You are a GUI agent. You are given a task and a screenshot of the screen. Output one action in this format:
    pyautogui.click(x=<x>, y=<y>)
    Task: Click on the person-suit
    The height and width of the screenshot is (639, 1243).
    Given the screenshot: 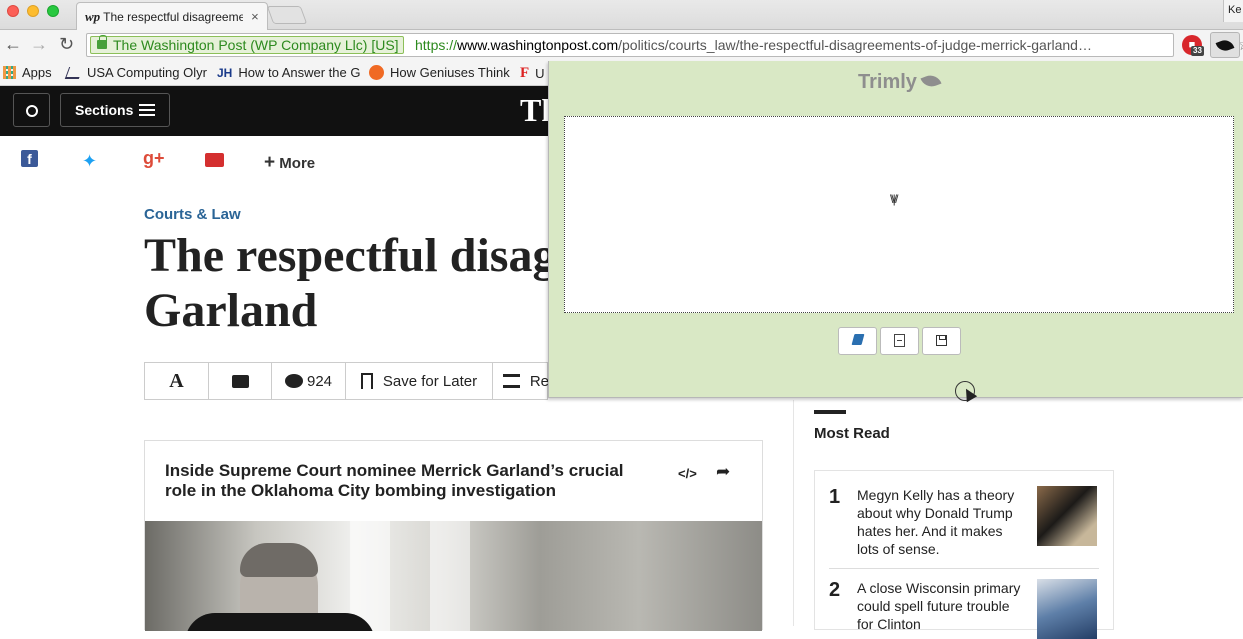 What is the action you would take?
    pyautogui.click(x=280, y=622)
    